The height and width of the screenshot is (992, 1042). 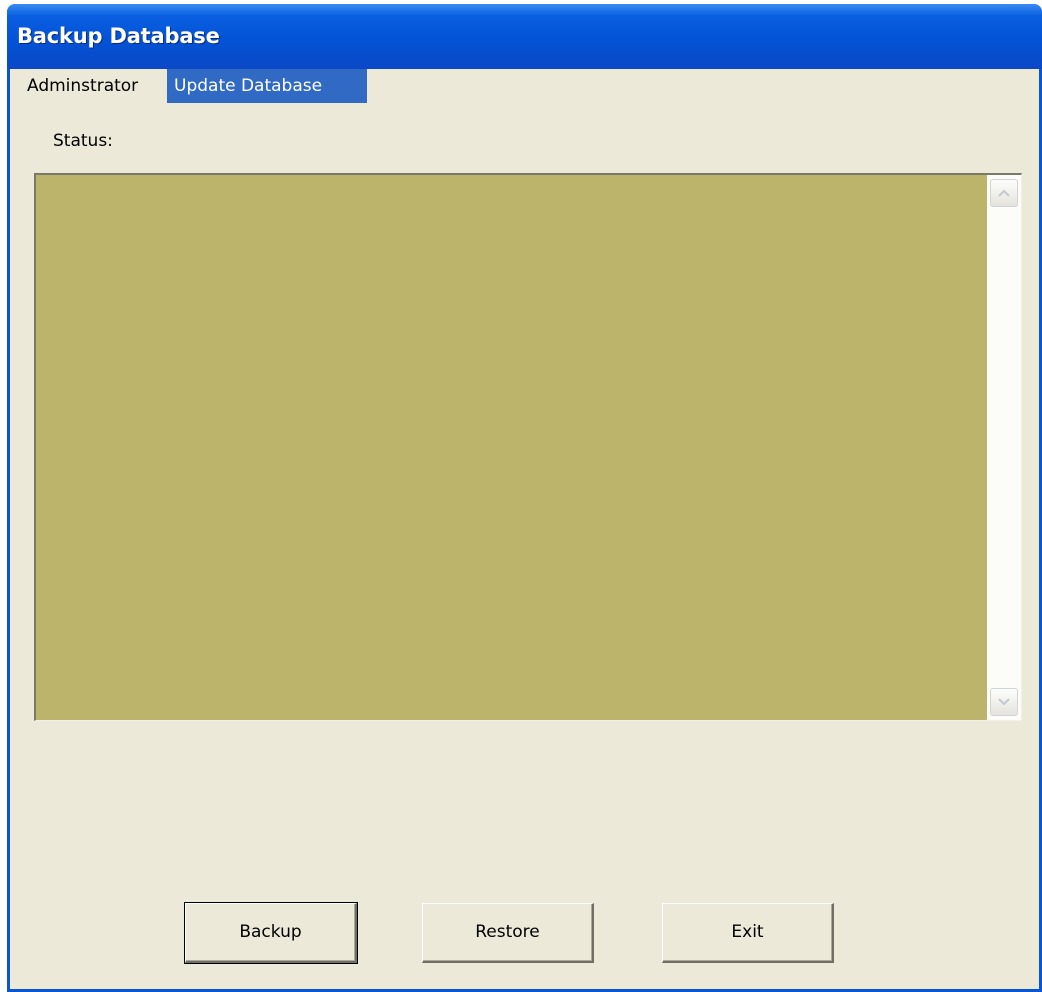 What do you see at coordinates (524, 86) in the screenshot?
I see `menu-bar: Adminstrator Update Database` at bounding box center [524, 86].